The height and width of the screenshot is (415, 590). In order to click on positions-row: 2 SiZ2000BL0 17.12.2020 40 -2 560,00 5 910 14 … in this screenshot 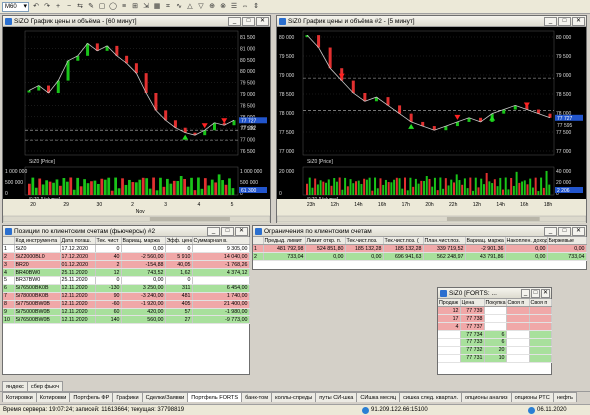, I will do `click(126, 257)`.